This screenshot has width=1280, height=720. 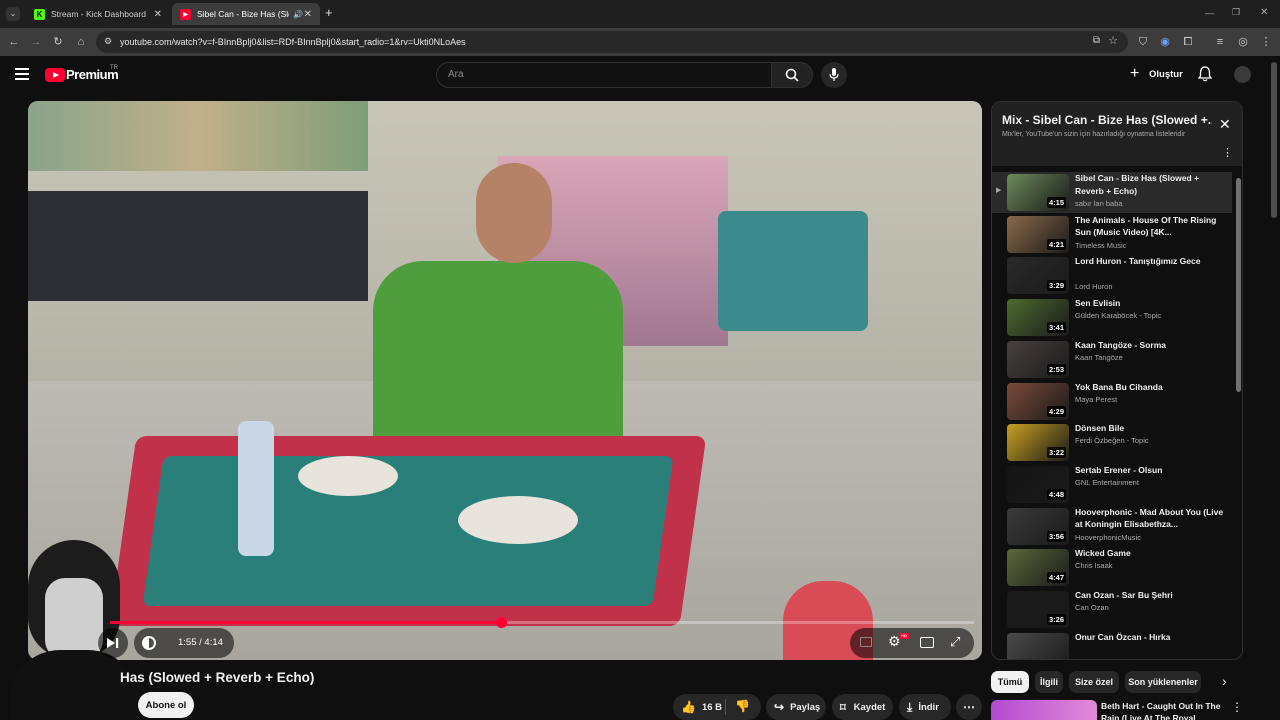 I want to click on search-icon, so click(x=792, y=75).